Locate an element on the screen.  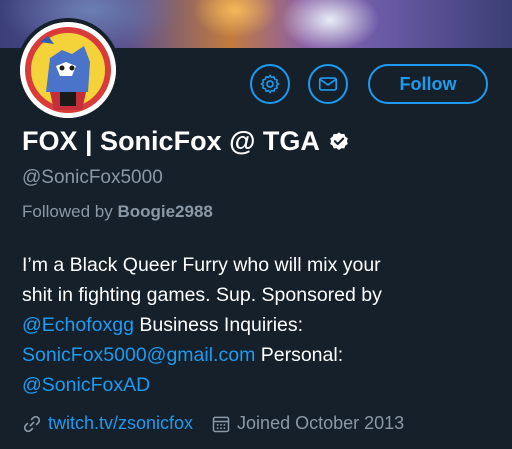
joined-text: Joined October 2013 is located at coordinates (321, 423).